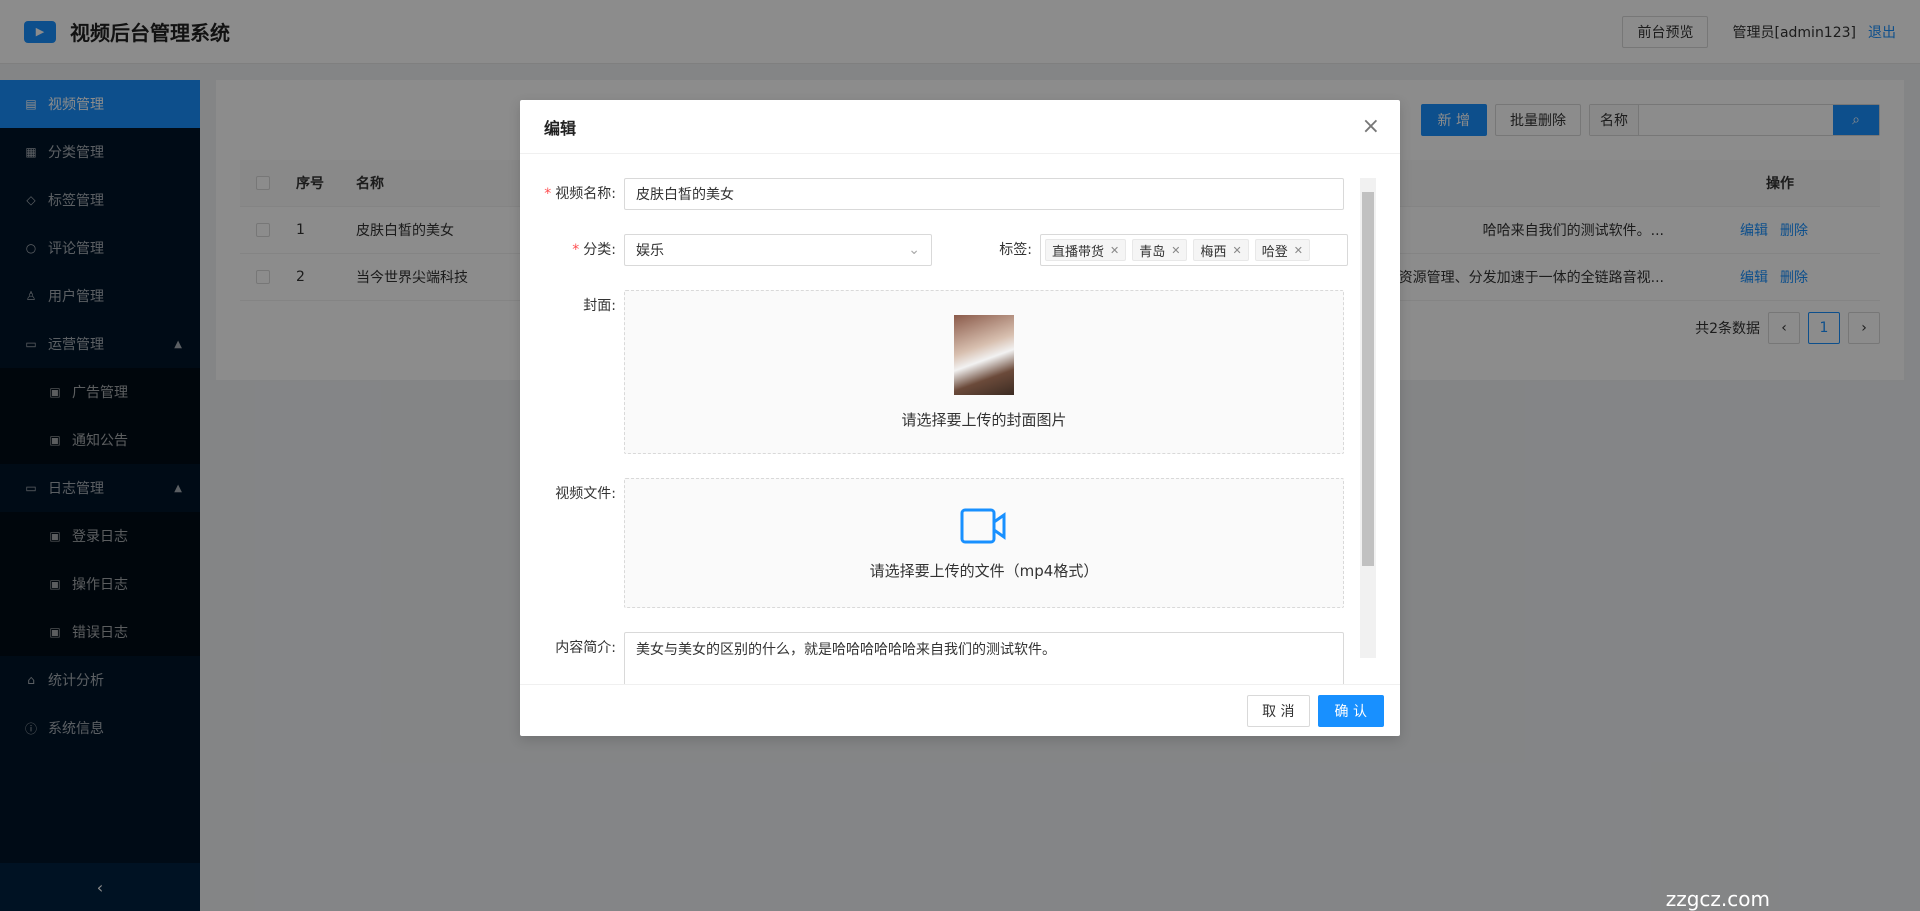  Describe the element at coordinates (585, 494) in the screenshot. I see `video-file-label: 视频文件:` at that location.